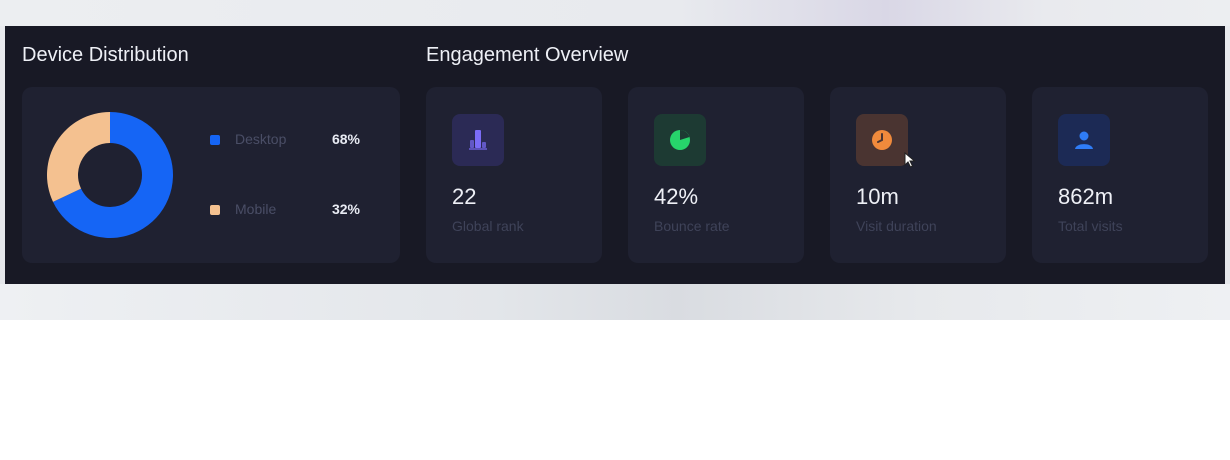 The height and width of the screenshot is (460, 1230). I want to click on mouse-cursor-icon, so click(910, 160).